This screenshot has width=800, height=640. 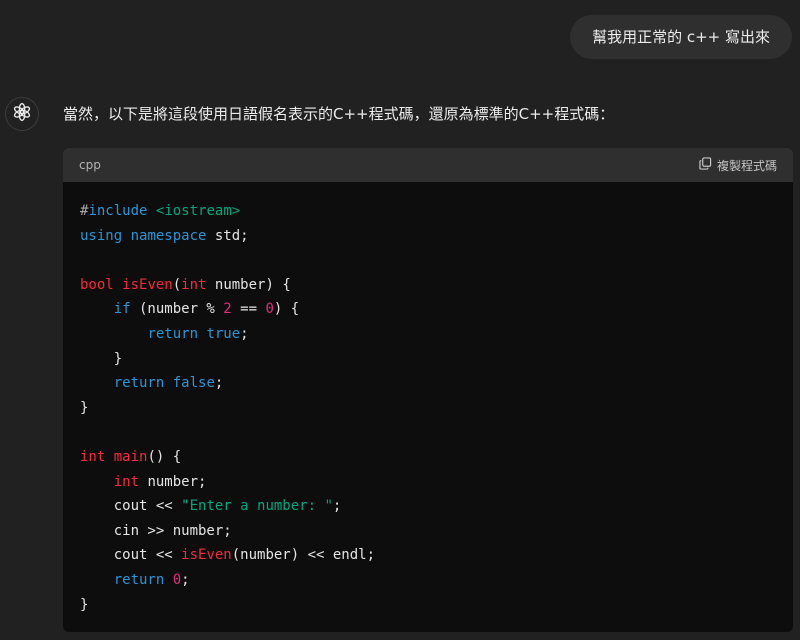 I want to click on code-line: if (number % 2 == 0) {, so click(x=428, y=309).